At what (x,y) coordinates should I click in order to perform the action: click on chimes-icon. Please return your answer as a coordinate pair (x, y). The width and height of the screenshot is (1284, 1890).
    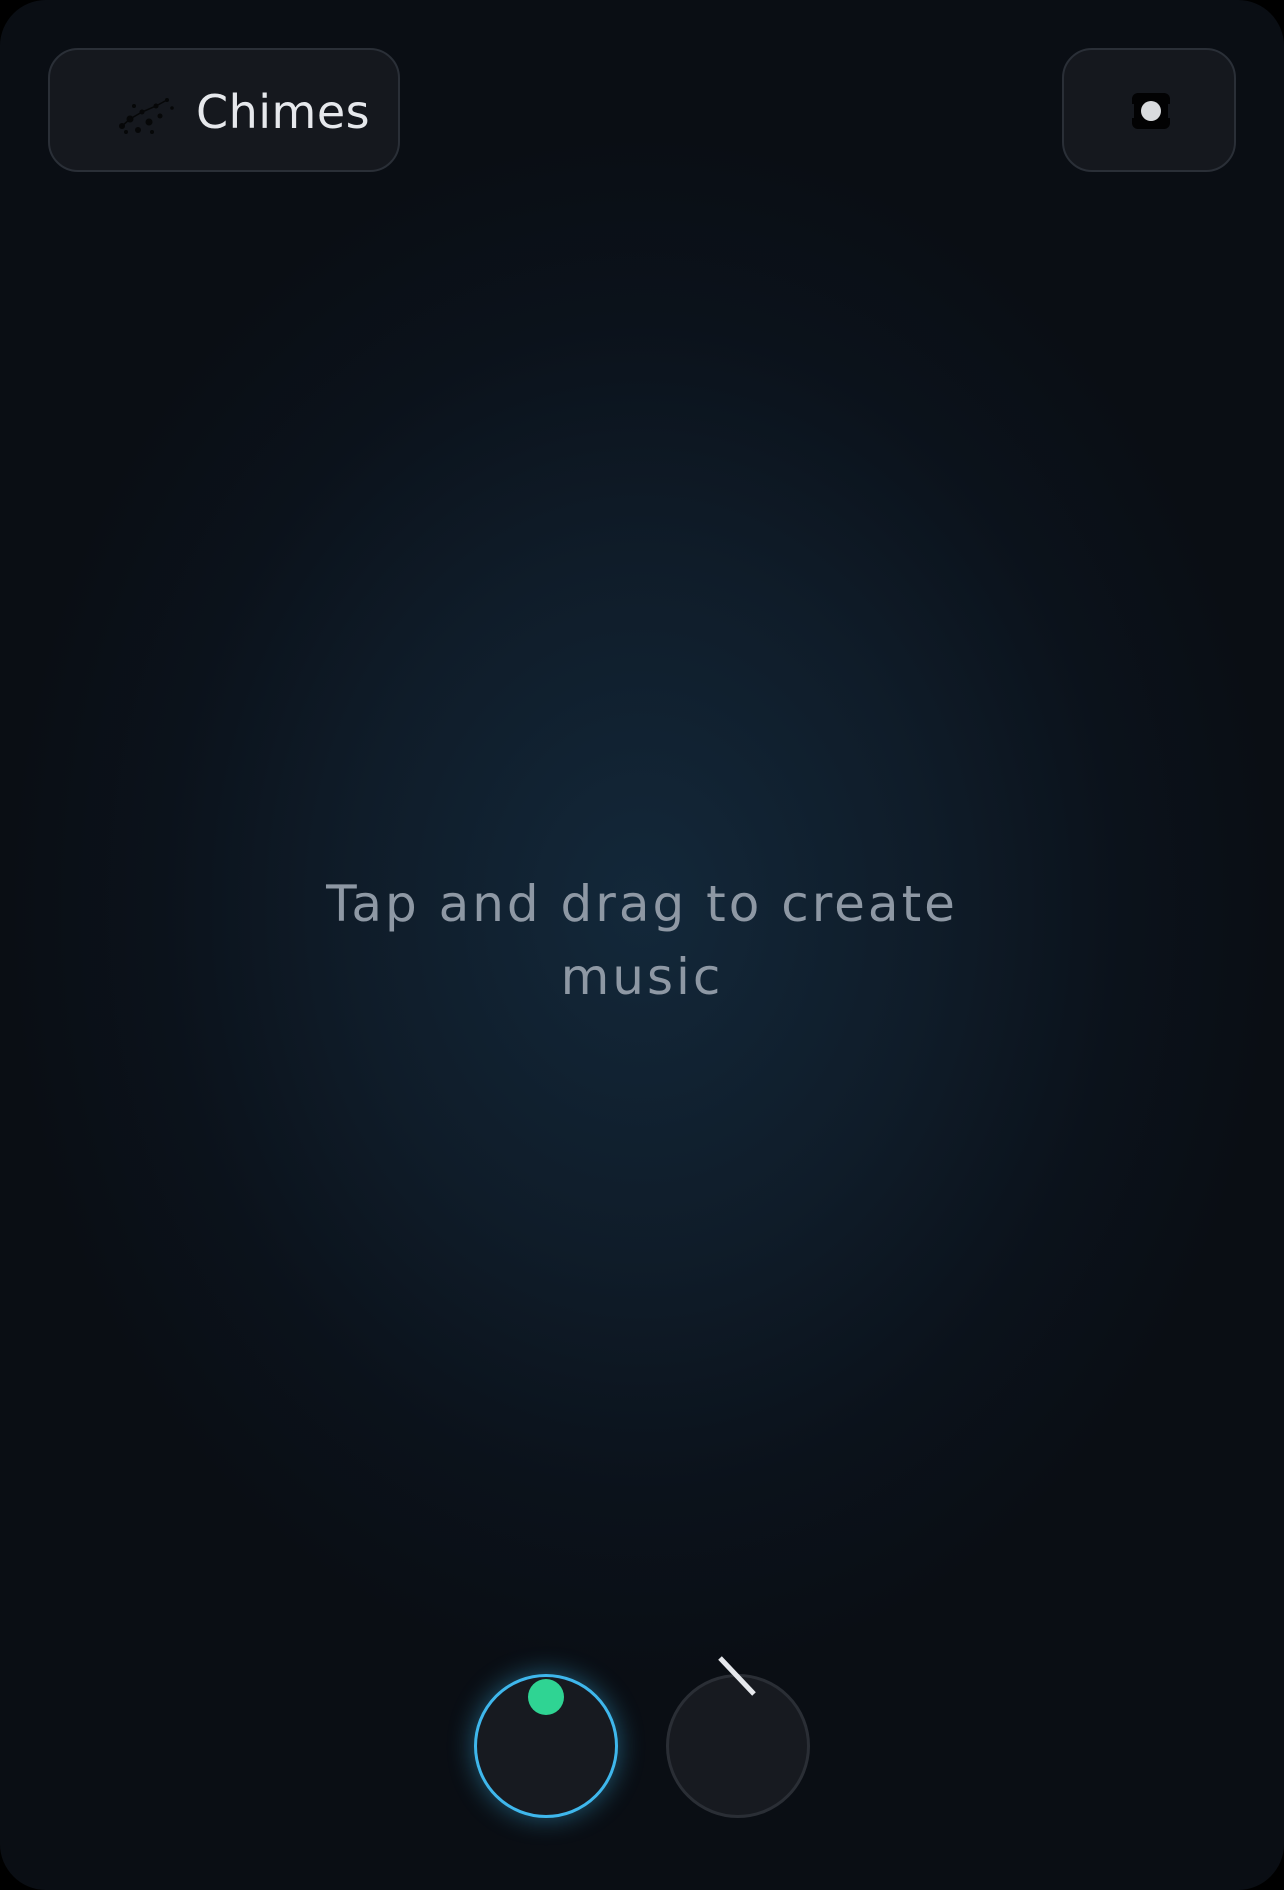
    Looking at the image, I should click on (146, 116).